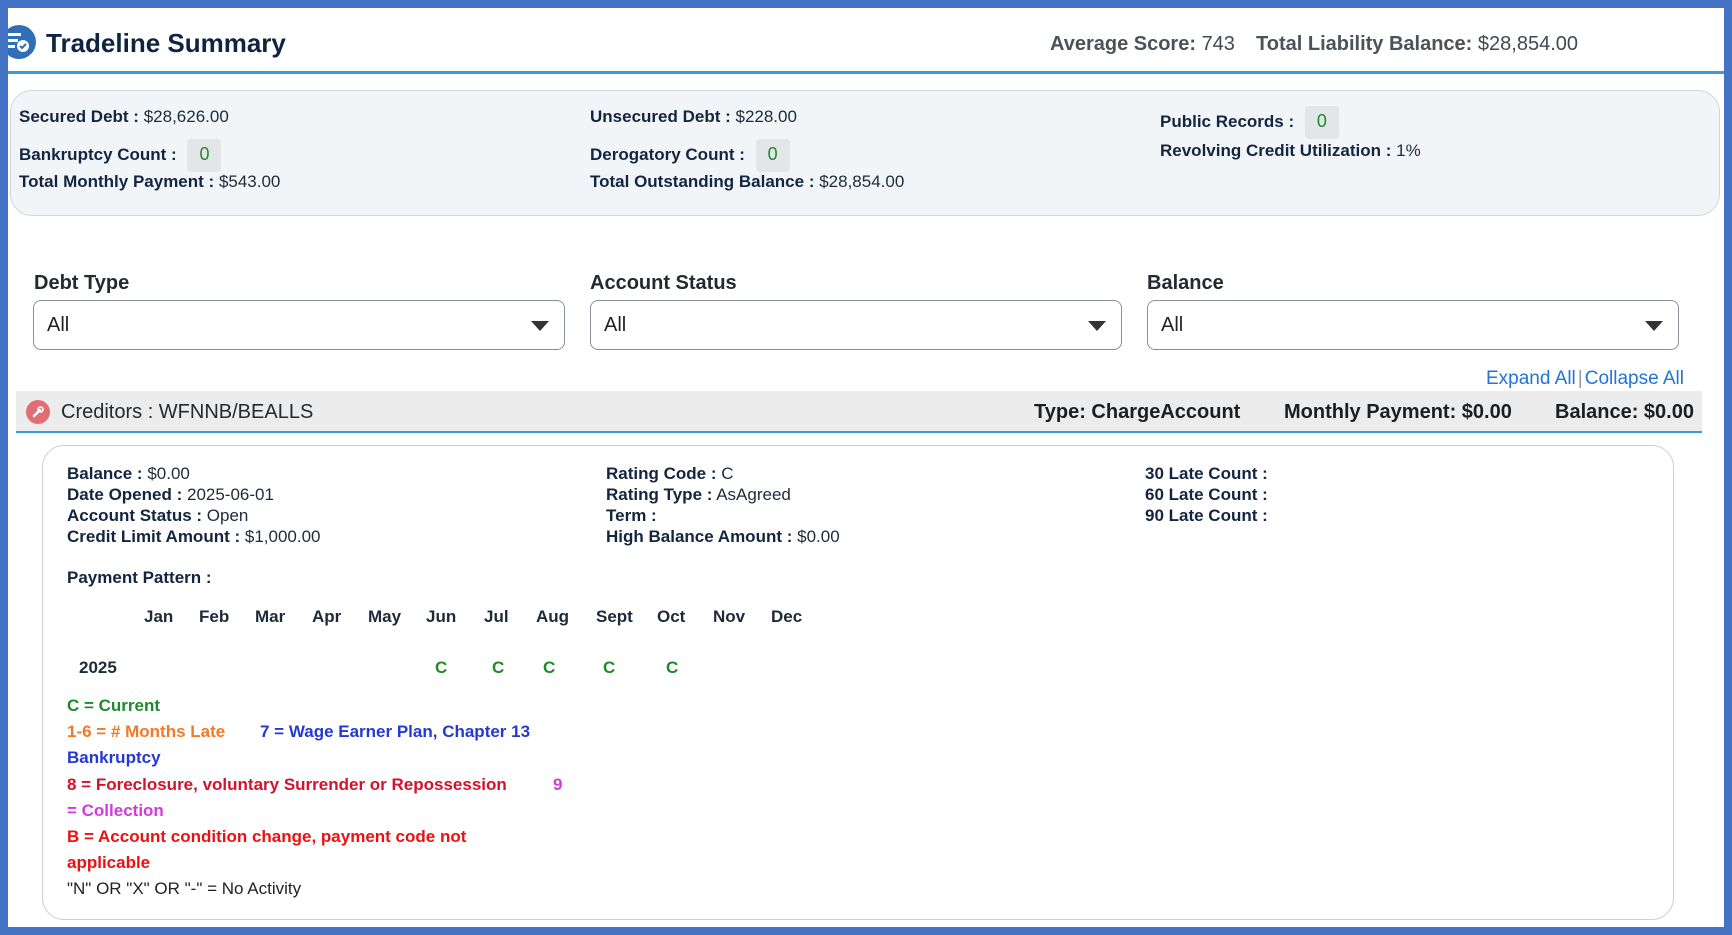 Image resolution: width=1732 pixels, height=935 pixels. I want to click on detail-date-opened-value: 2025-06-01, so click(230, 494).